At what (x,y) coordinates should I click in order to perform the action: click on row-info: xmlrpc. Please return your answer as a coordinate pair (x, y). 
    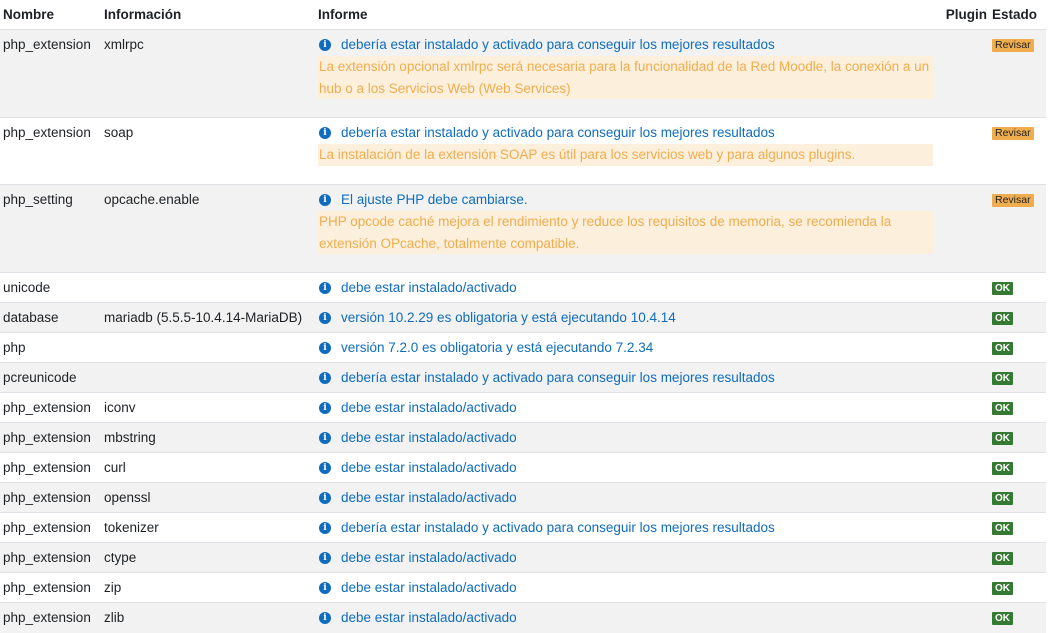
    Looking at the image, I should click on (124, 44).